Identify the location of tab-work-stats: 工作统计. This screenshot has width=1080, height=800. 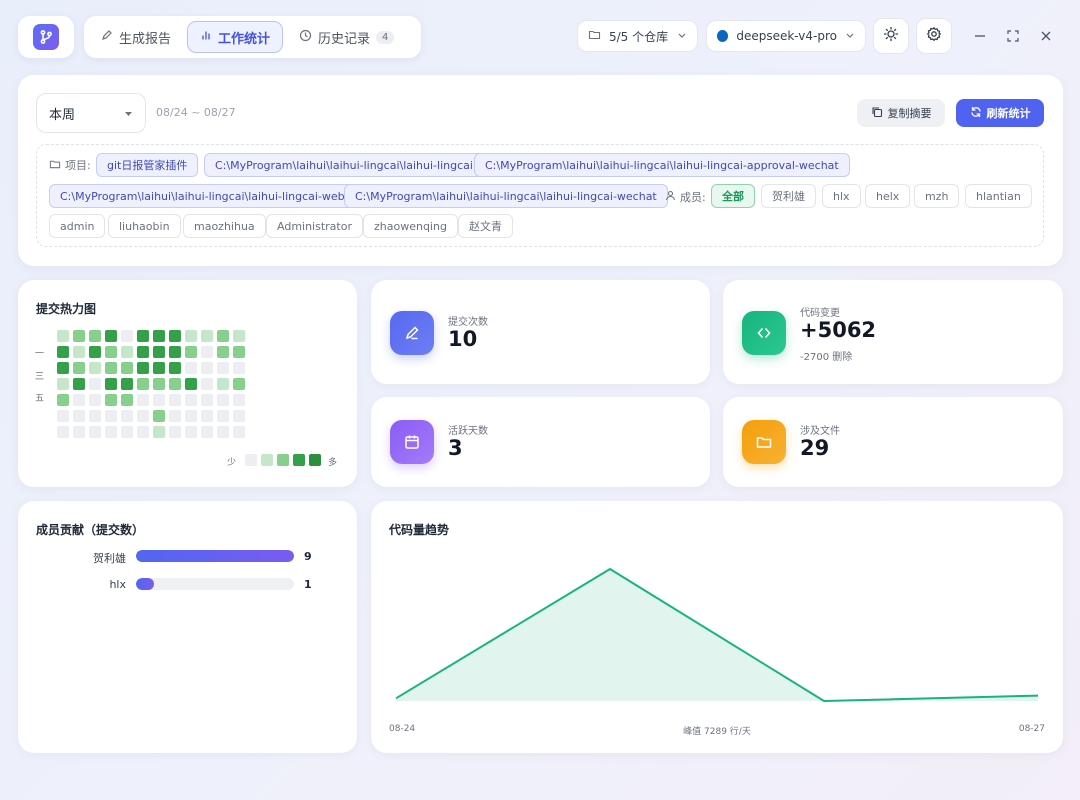
(235, 37).